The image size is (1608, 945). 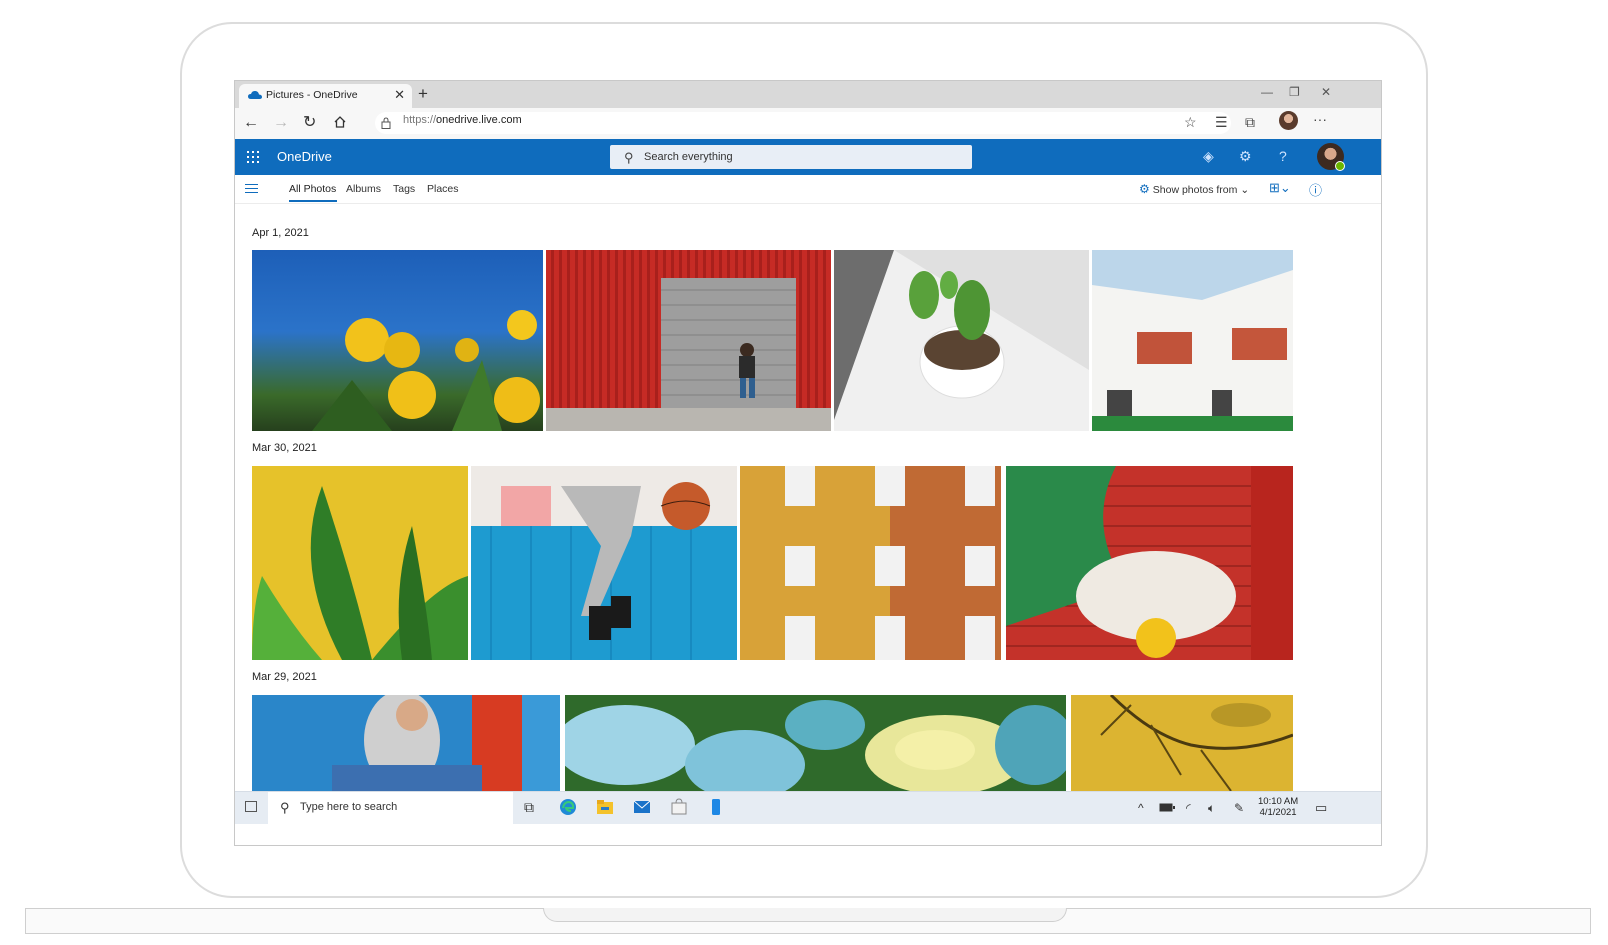 I want to click on minimize-icon: —, so click(x=1267, y=92).